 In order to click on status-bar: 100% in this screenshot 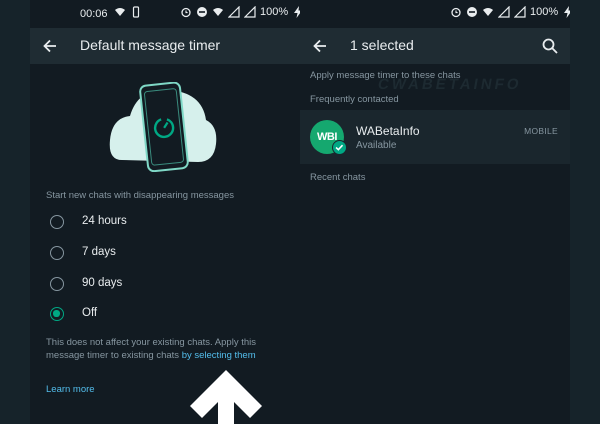, I will do `click(435, 14)`.